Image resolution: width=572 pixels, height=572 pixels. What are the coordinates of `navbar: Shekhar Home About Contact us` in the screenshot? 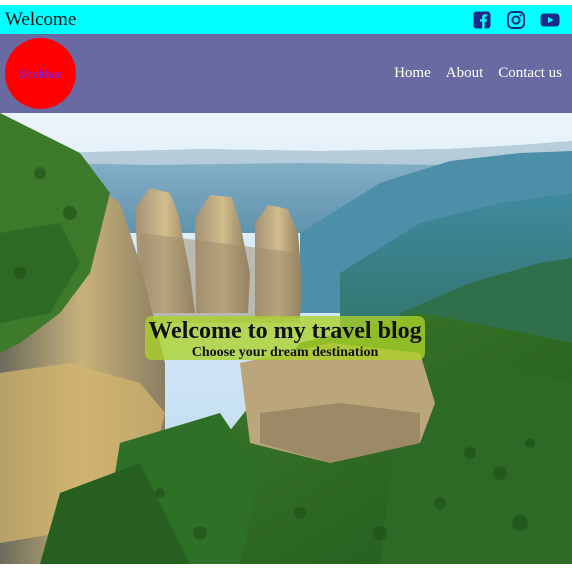 It's located at (286, 73).